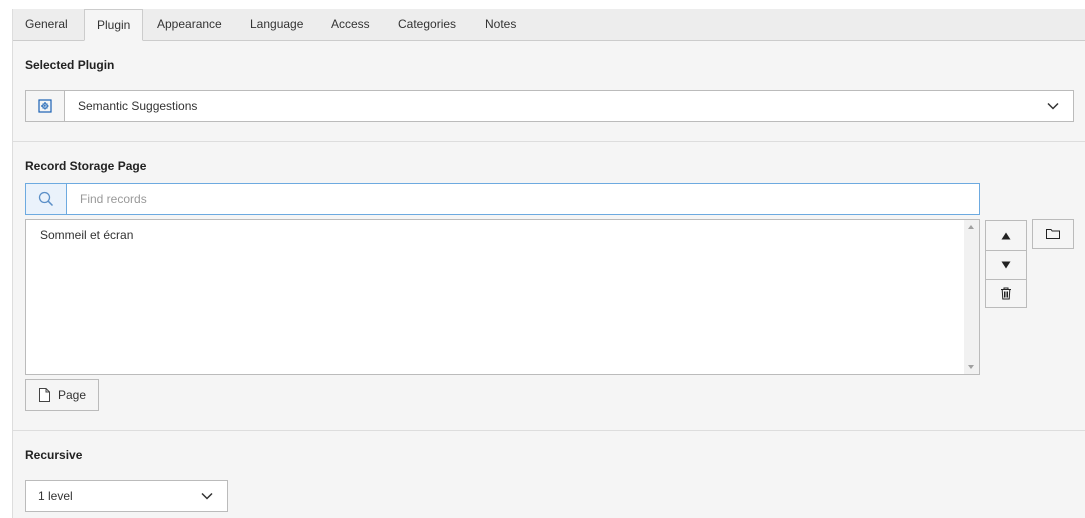  Describe the element at coordinates (971, 227) in the screenshot. I see `scroll-up-icon` at that location.